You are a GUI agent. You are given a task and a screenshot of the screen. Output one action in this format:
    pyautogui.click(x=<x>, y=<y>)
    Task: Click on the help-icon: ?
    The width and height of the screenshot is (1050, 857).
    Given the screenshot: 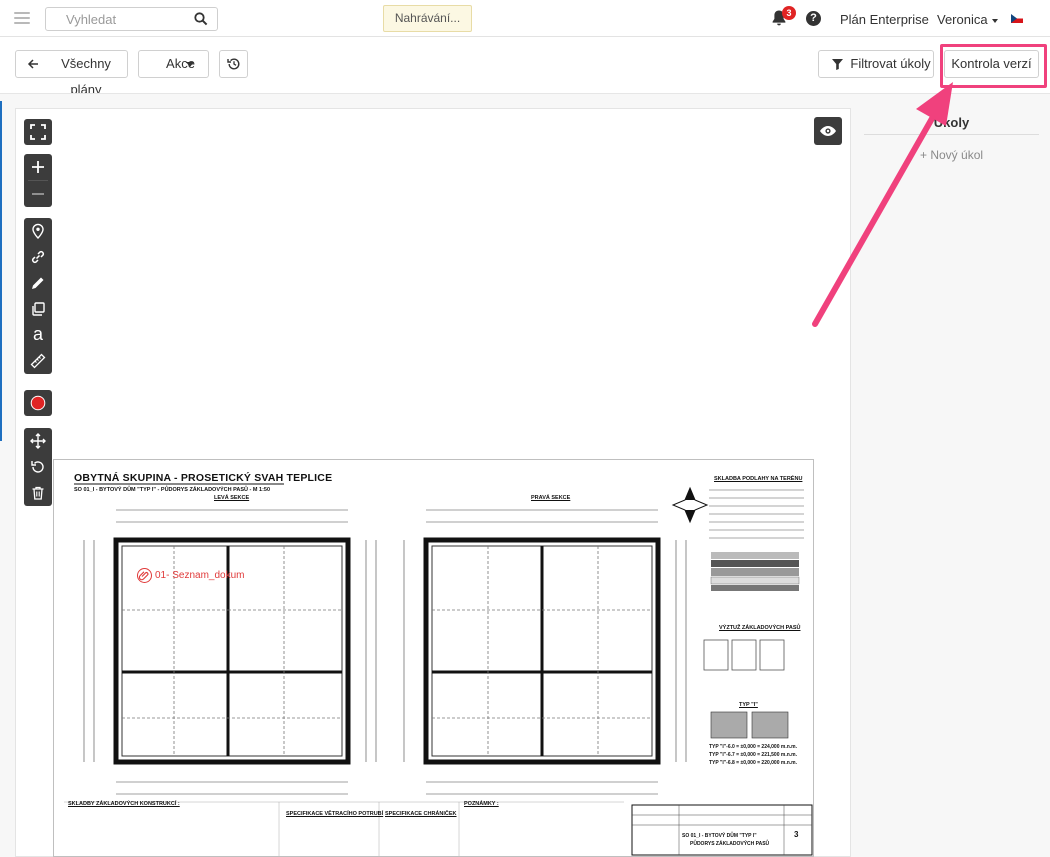 What is the action you would take?
    pyautogui.click(x=813, y=18)
    